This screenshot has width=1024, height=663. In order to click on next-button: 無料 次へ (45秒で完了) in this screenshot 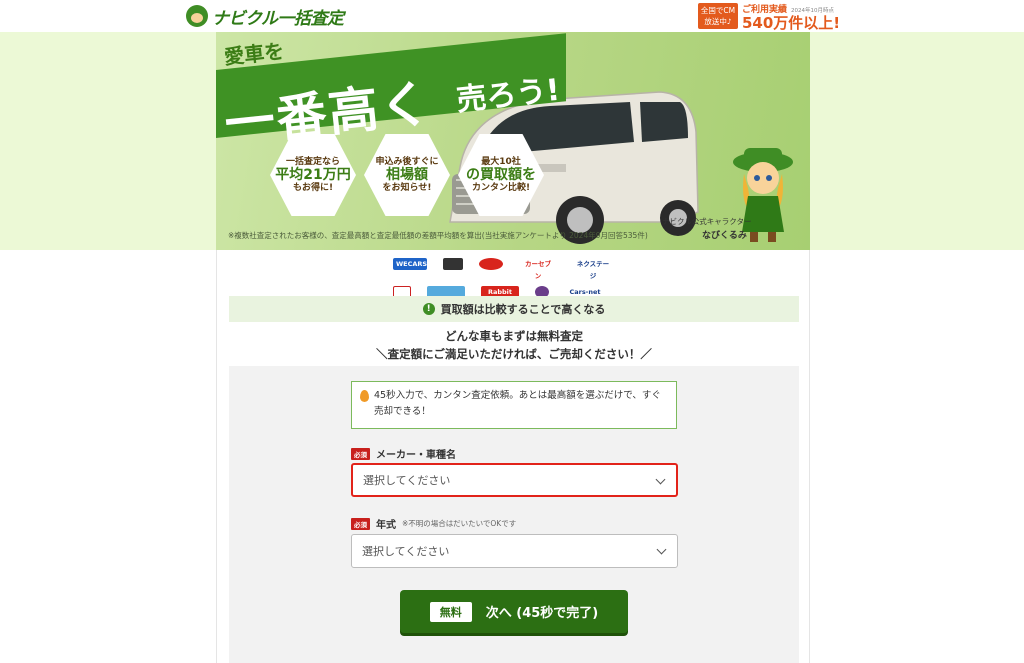, I will do `click(514, 611)`.